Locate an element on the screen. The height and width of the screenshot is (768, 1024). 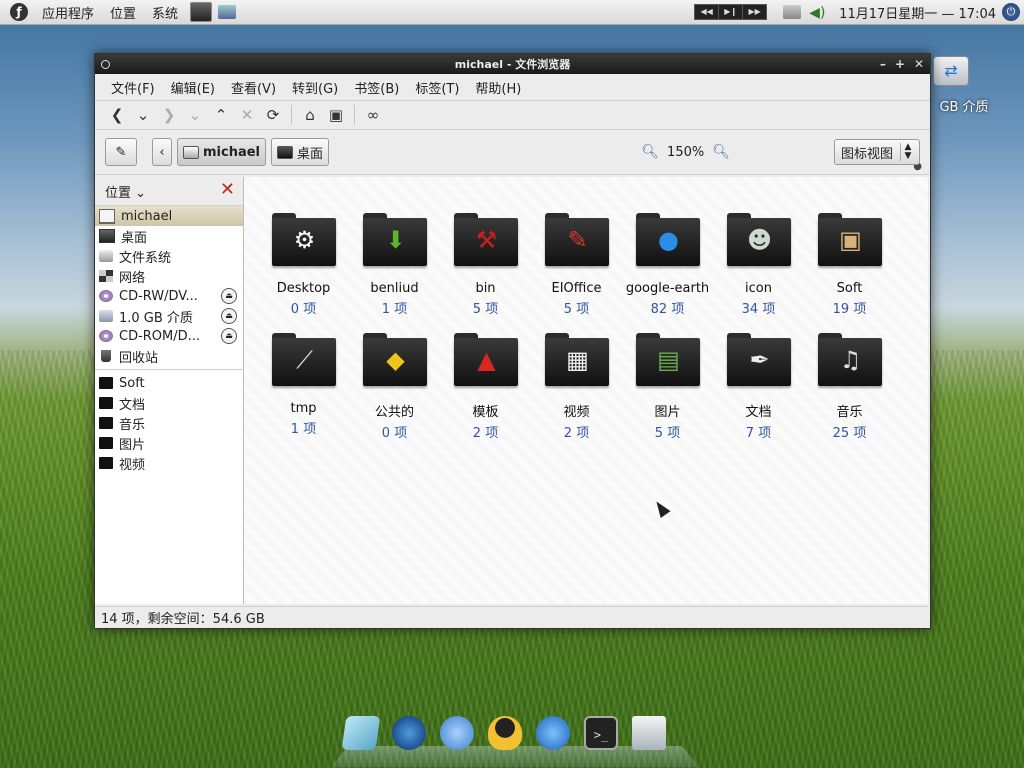
menu-edit: 编辑(E) is located at coordinates (193, 87).